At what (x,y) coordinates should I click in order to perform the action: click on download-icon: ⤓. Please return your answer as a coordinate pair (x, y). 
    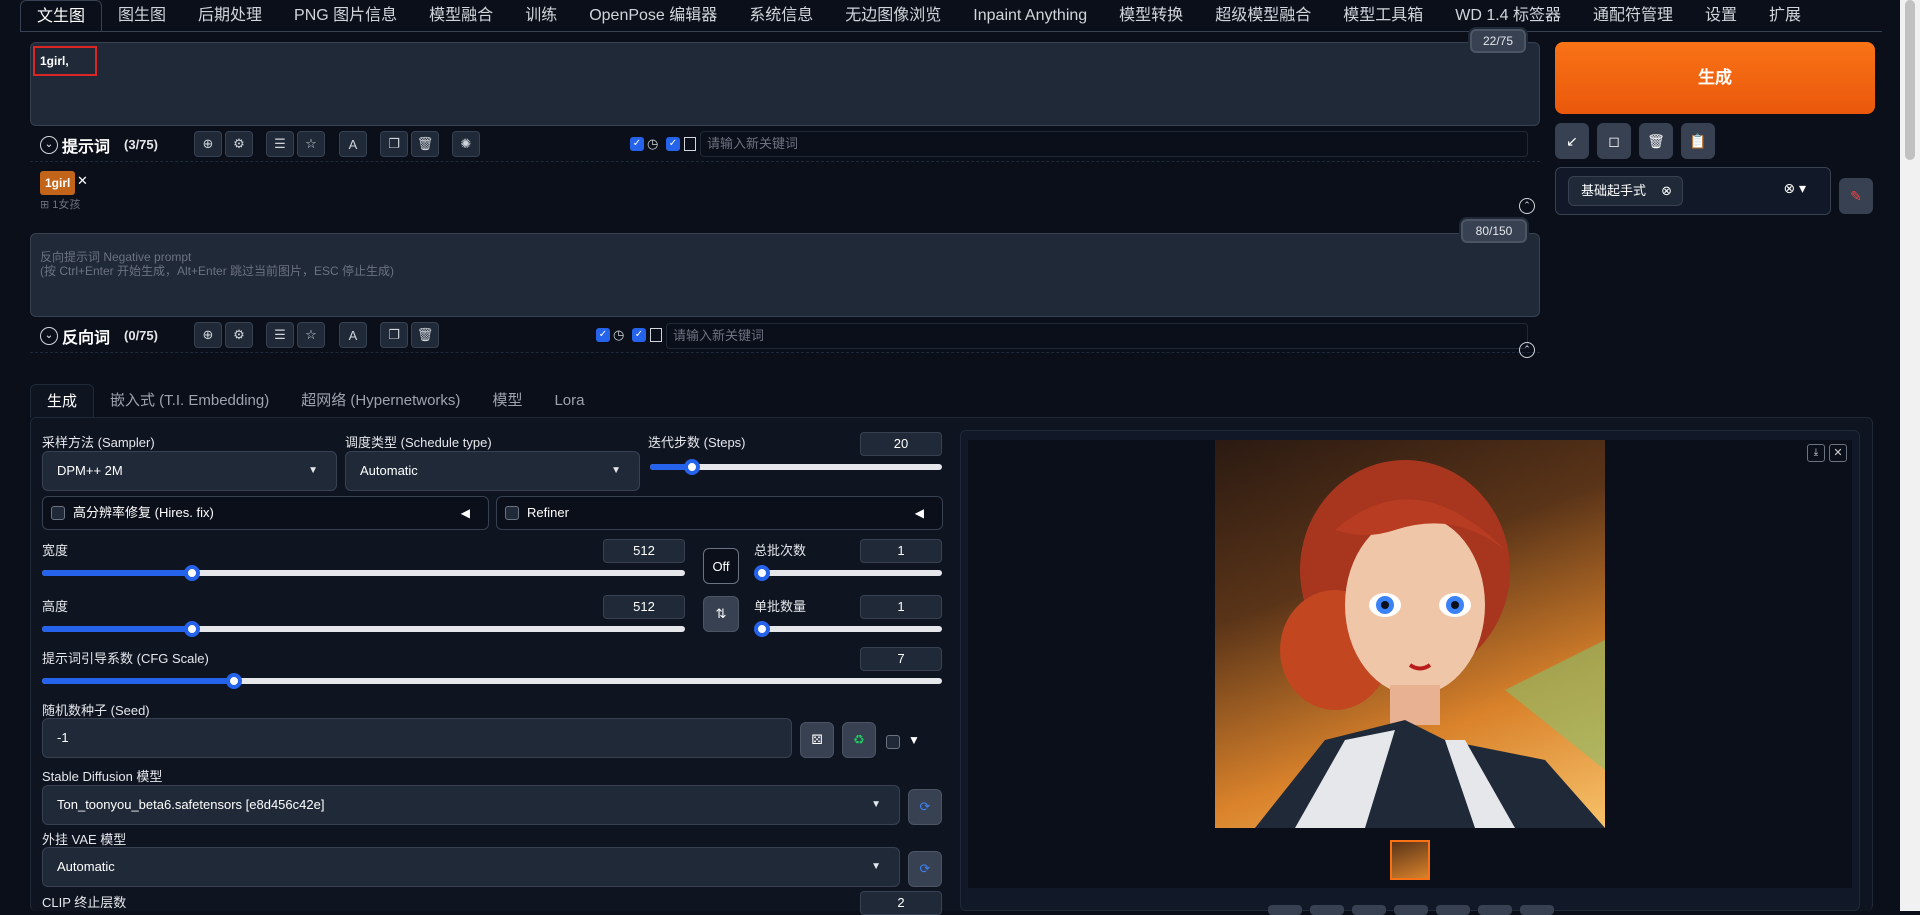
    Looking at the image, I should click on (1816, 453).